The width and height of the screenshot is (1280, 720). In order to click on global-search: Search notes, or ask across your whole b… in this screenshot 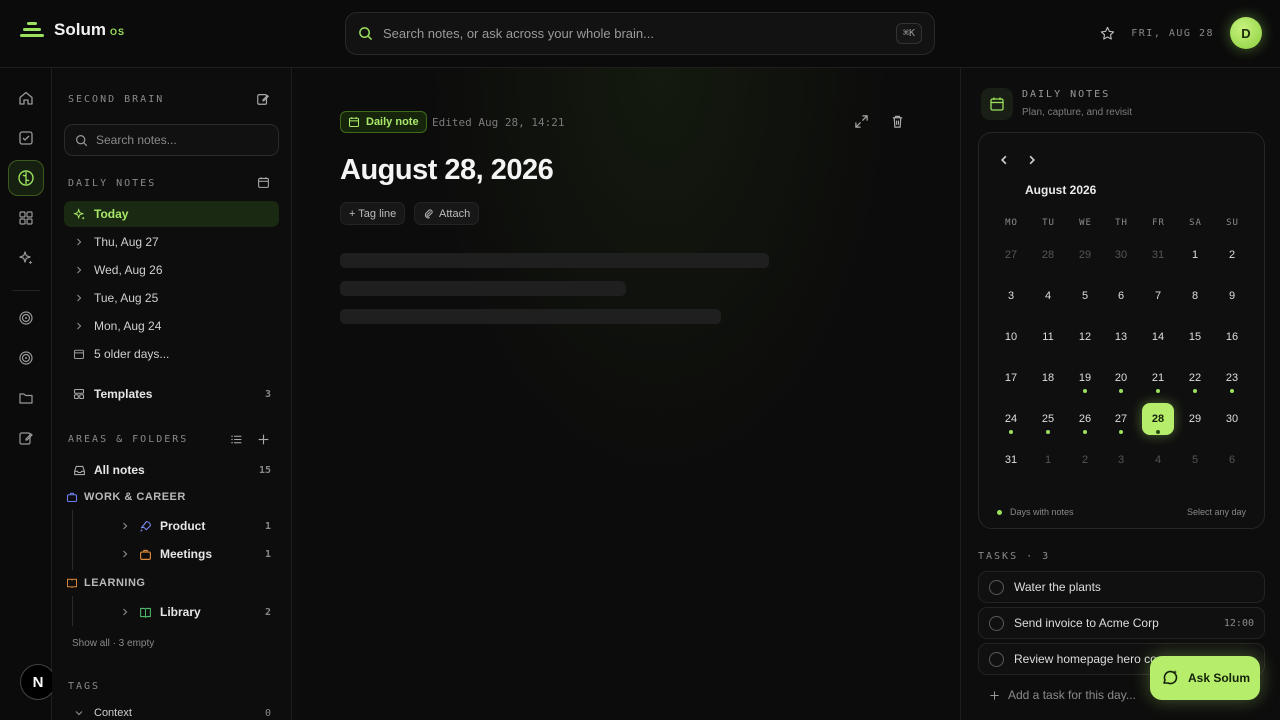, I will do `click(640, 33)`.